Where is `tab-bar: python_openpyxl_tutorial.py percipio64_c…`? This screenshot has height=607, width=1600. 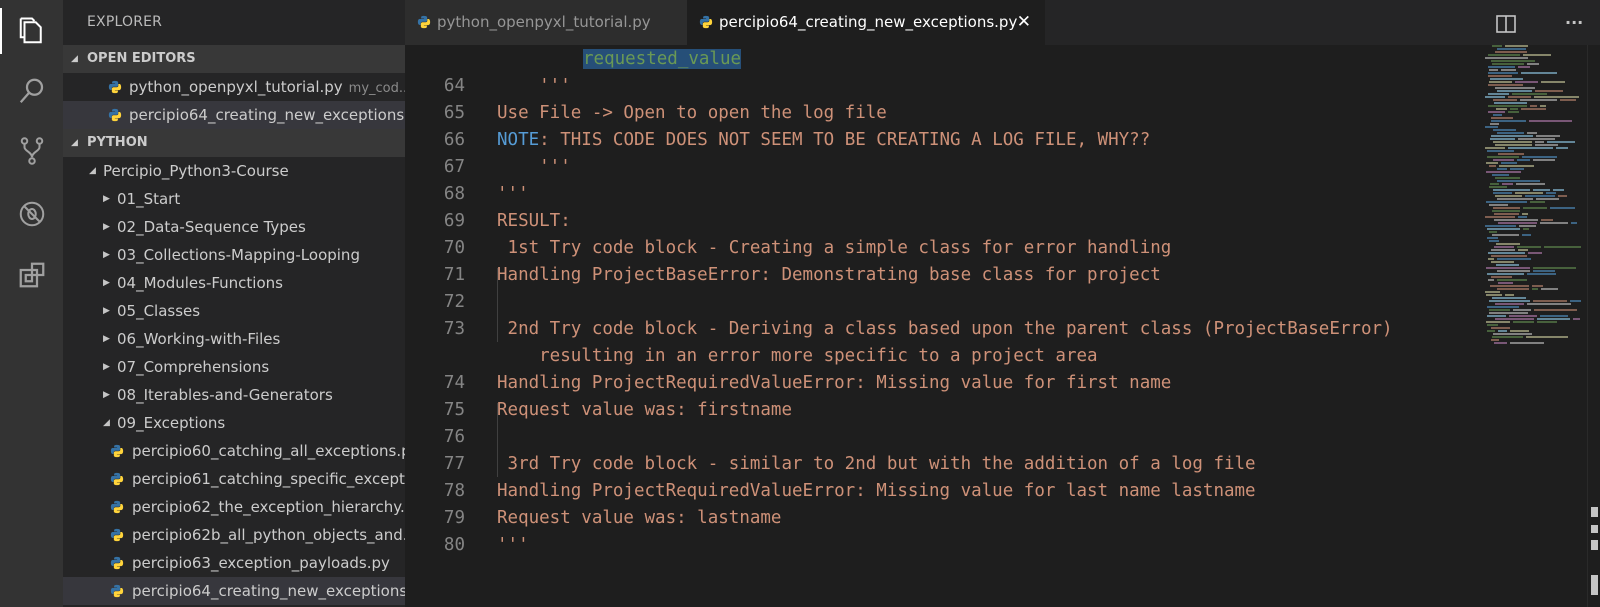 tab-bar: python_openpyxl_tutorial.py percipio64_c… is located at coordinates (1002, 22).